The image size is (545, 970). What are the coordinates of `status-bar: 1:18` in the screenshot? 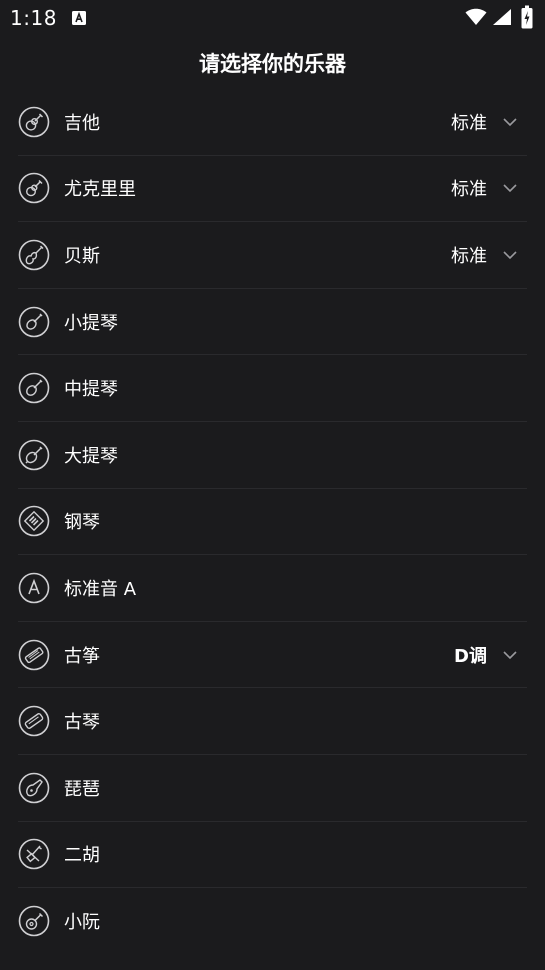 It's located at (272, 19).